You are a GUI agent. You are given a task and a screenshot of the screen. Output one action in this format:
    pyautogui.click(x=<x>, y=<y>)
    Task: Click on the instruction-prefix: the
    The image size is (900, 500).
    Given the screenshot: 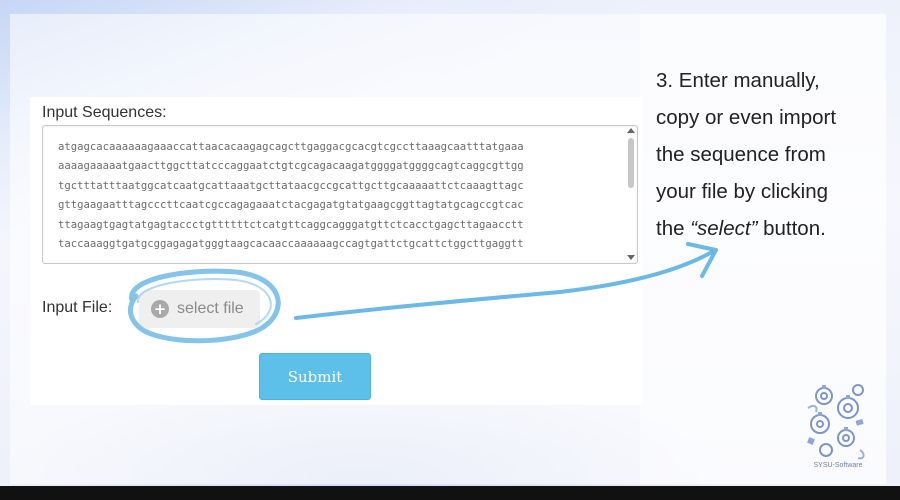 What is the action you would take?
    pyautogui.click(x=673, y=228)
    